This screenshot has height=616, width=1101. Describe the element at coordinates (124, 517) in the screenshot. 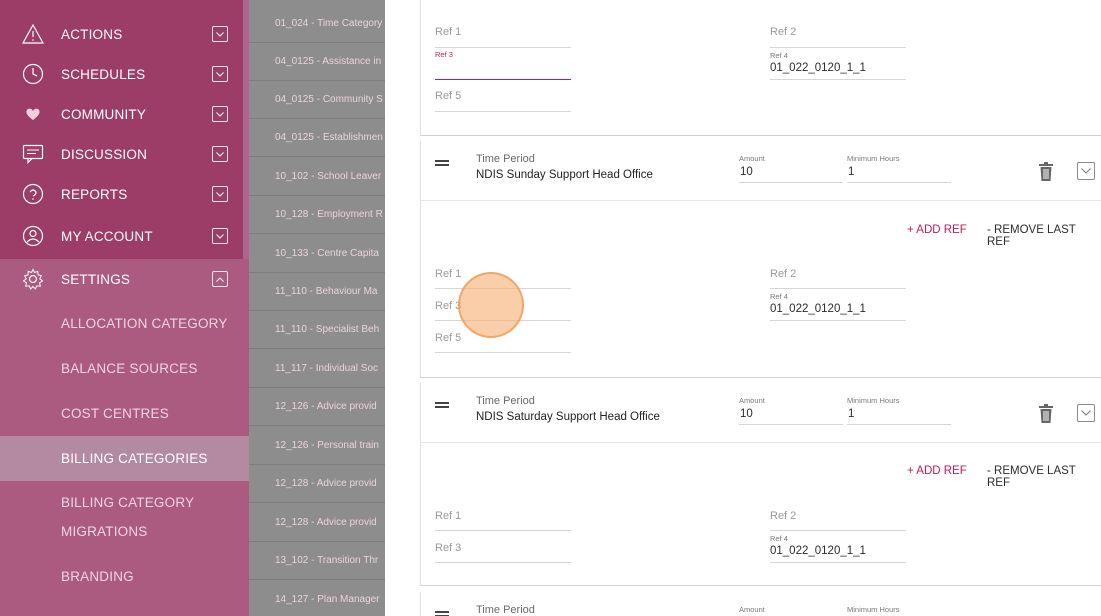

I see `sidebar-sub-billing-category-migrations: BILLING CATEGORY MIGRATIONS` at that location.